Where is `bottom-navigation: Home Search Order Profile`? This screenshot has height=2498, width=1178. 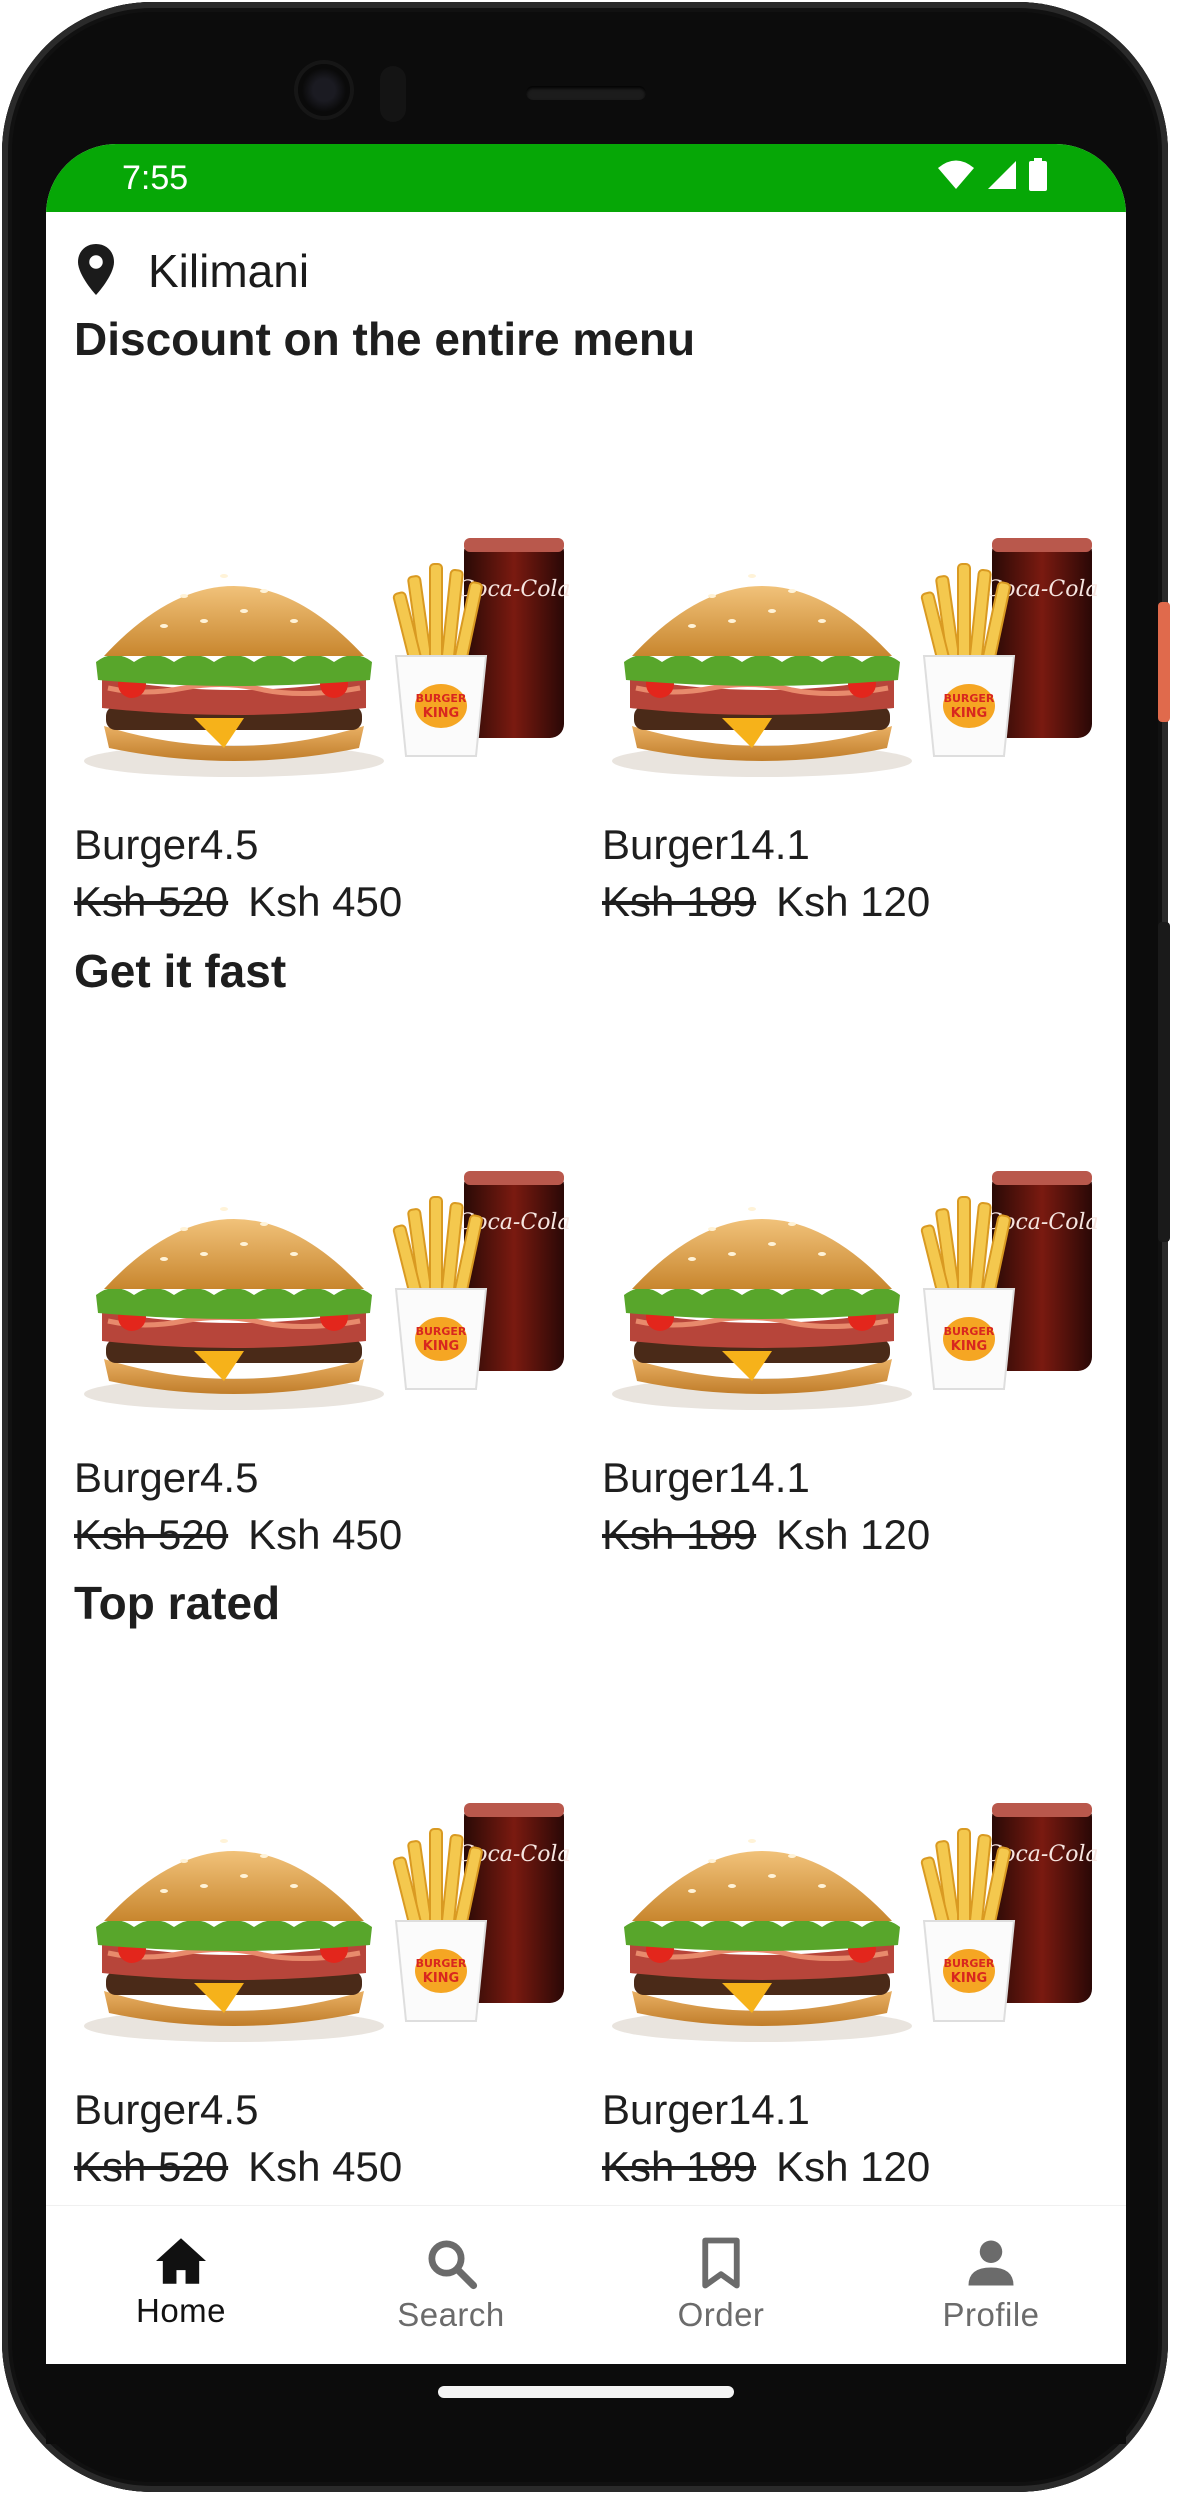 bottom-navigation: Home Search Order Profile is located at coordinates (586, 2284).